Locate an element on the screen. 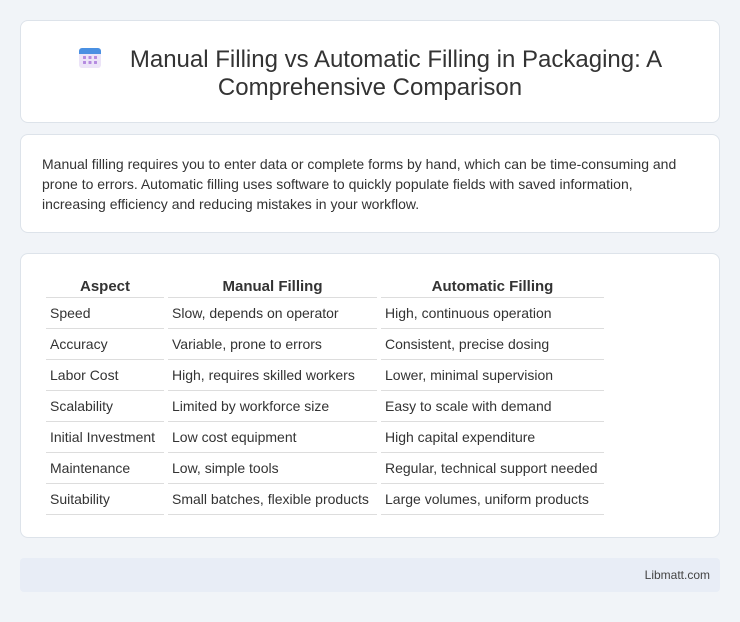  cell-manual: Variable, prone to errors is located at coordinates (272, 344).